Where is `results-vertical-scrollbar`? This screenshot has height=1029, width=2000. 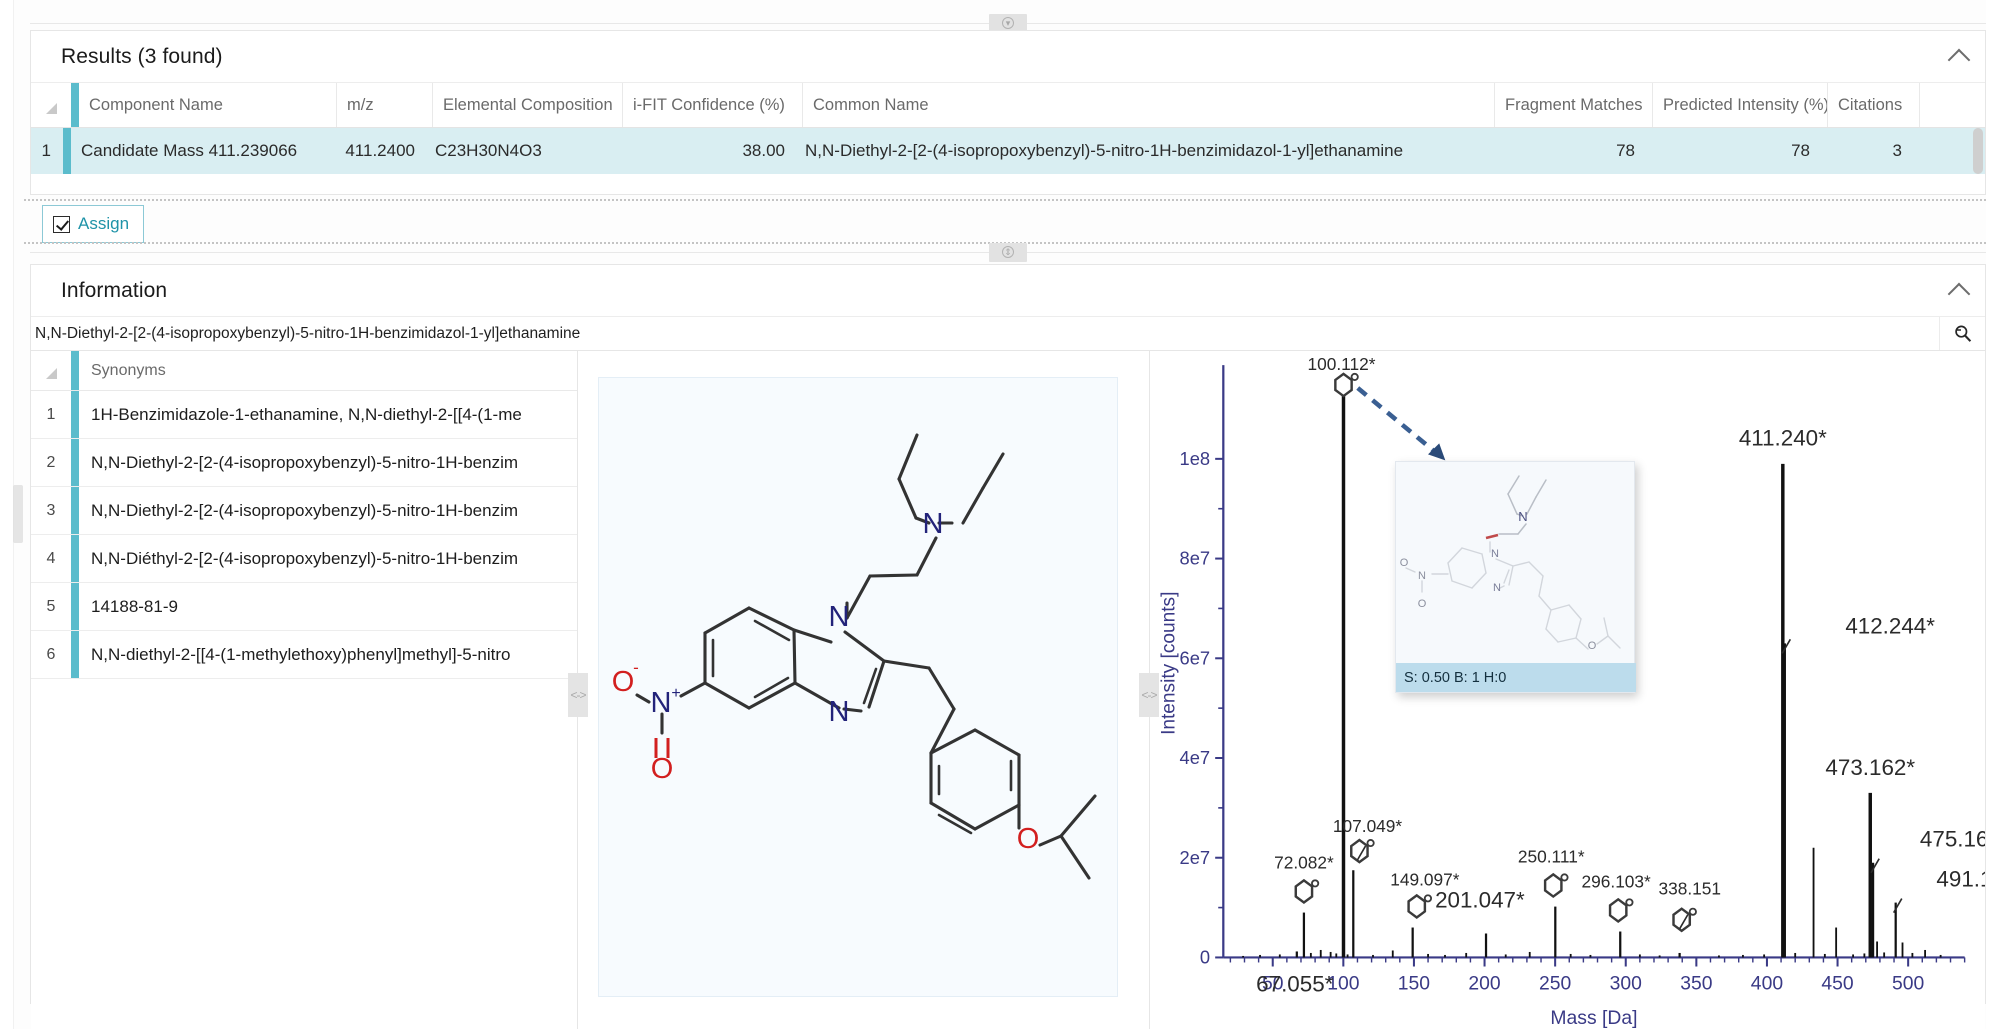 results-vertical-scrollbar is located at coordinates (1978, 151).